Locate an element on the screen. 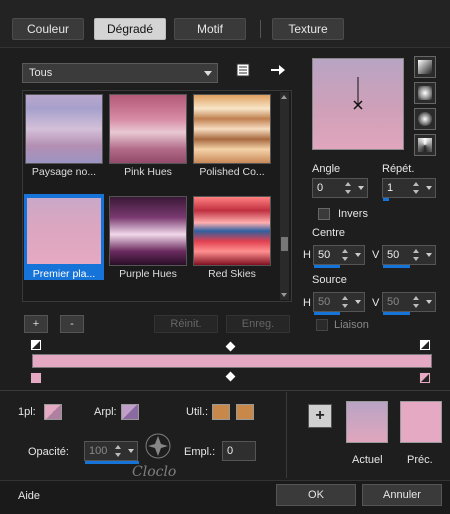 The height and width of the screenshot is (514, 450). ok-button: OK is located at coordinates (316, 495).